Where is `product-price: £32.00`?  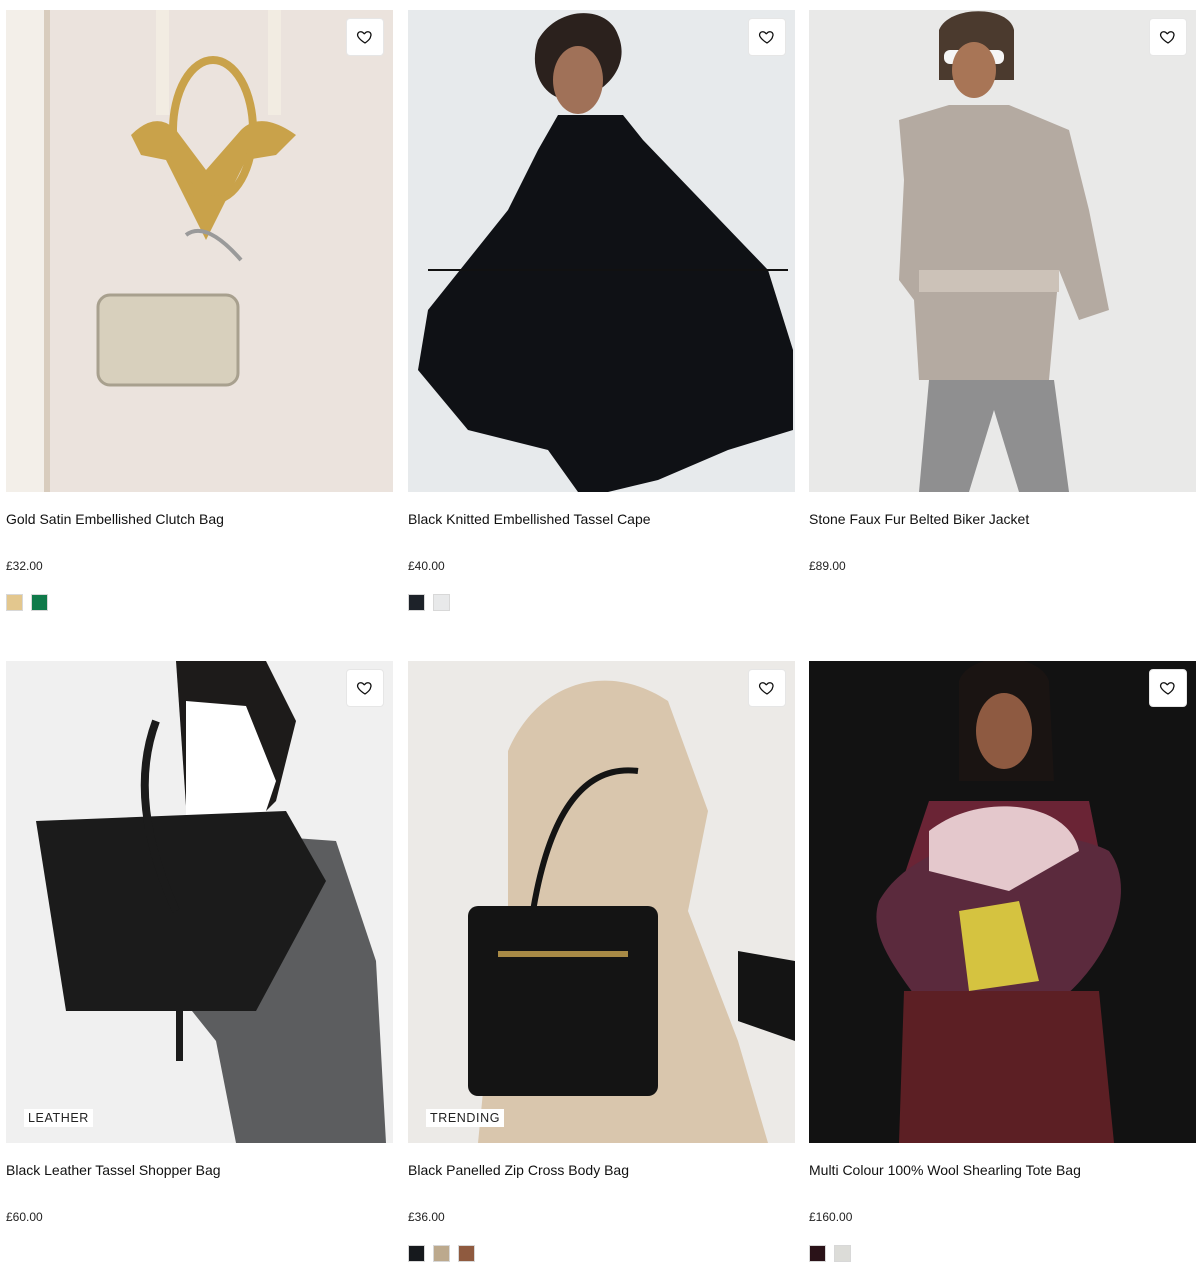
product-price: £32.00 is located at coordinates (24, 566).